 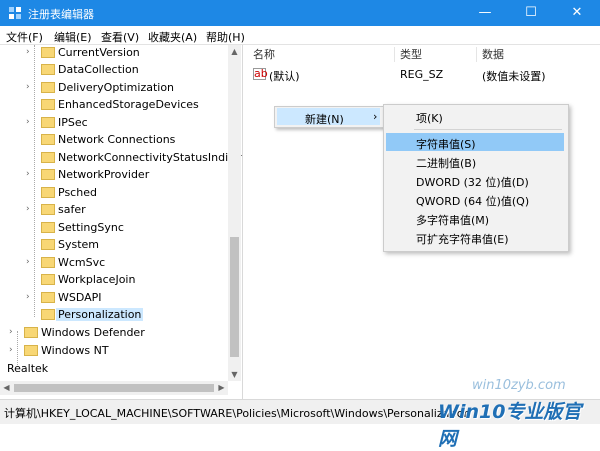 I want to click on minimize-button: —, so click(x=485, y=13).